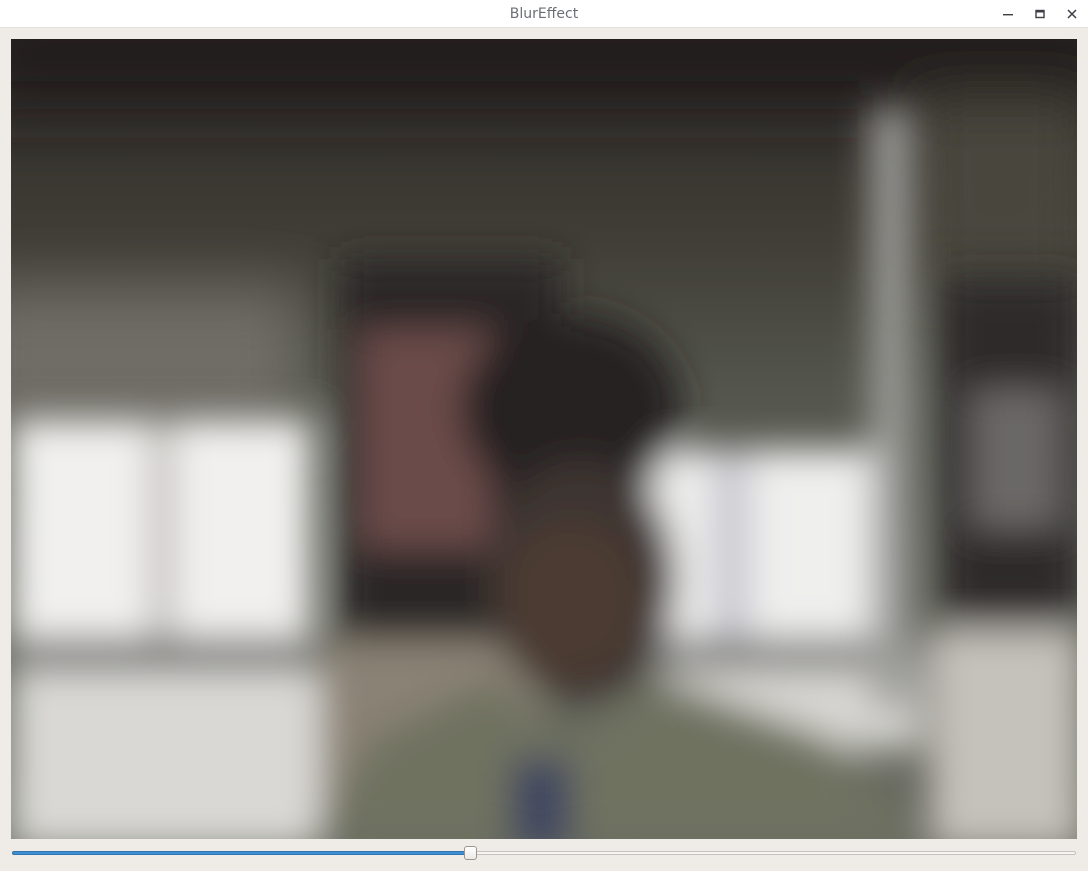 This screenshot has width=1088, height=871. I want to click on maximize-icon, so click(1040, 14).